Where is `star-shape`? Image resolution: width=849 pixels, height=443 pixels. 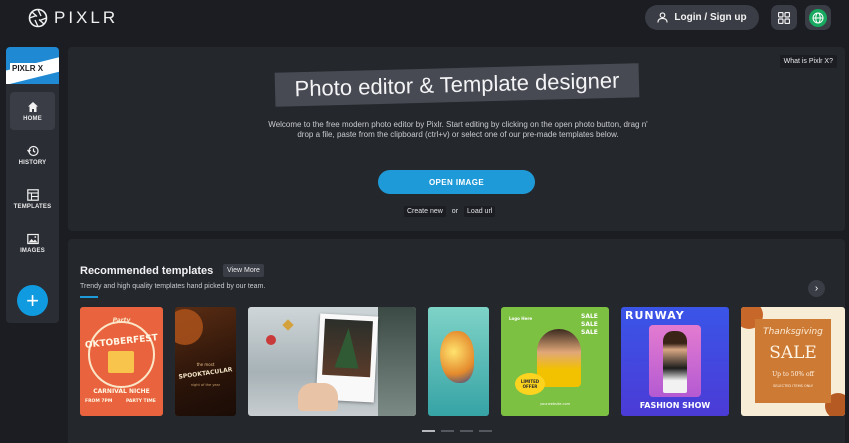 star-shape is located at coordinates (288, 325).